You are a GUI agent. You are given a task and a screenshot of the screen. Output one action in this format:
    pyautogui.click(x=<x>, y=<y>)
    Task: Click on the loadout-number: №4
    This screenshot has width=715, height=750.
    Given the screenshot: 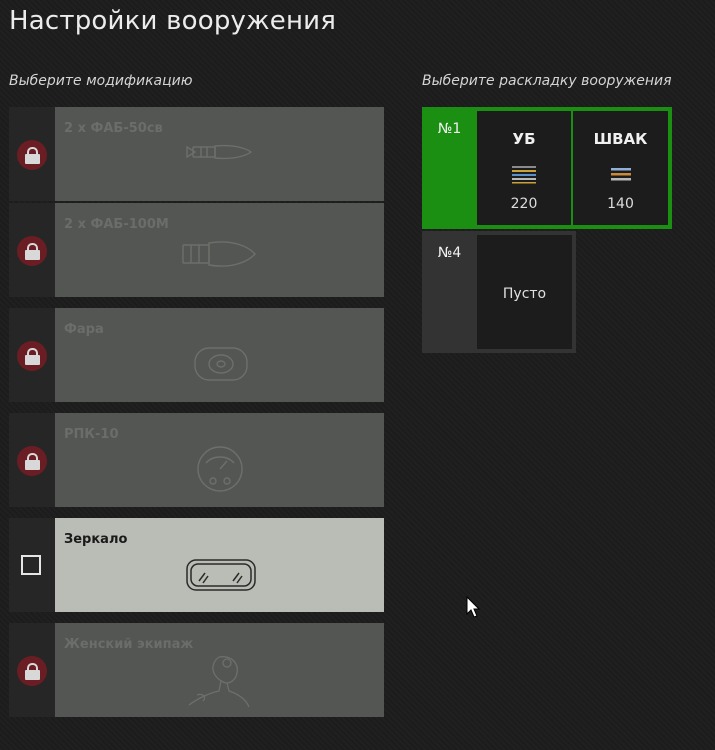 What is the action you would take?
    pyautogui.click(x=449, y=253)
    